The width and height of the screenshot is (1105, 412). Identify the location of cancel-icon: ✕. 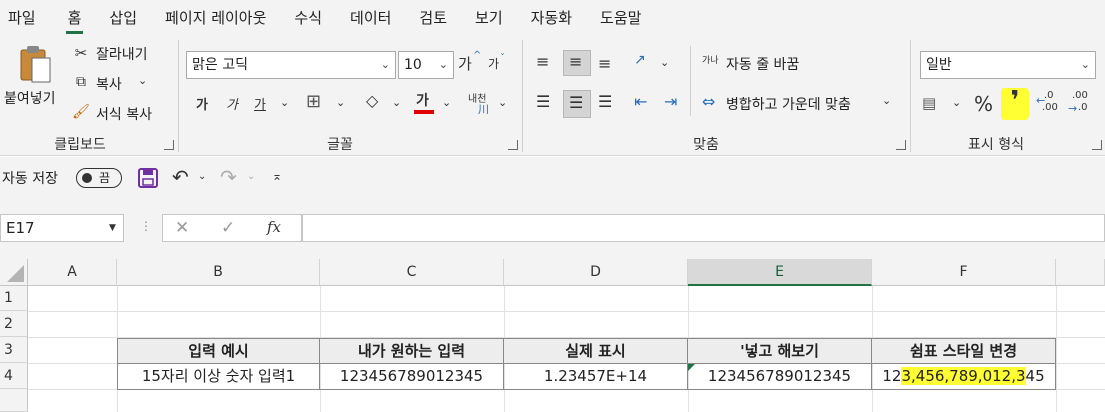
(182, 228).